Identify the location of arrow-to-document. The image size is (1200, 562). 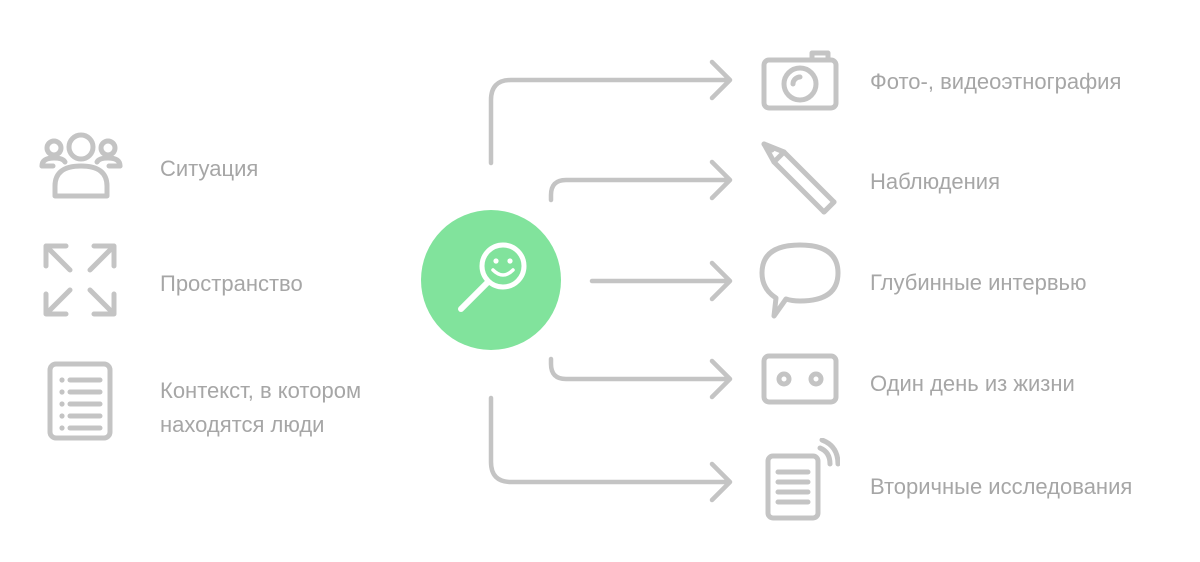
(610, 449).